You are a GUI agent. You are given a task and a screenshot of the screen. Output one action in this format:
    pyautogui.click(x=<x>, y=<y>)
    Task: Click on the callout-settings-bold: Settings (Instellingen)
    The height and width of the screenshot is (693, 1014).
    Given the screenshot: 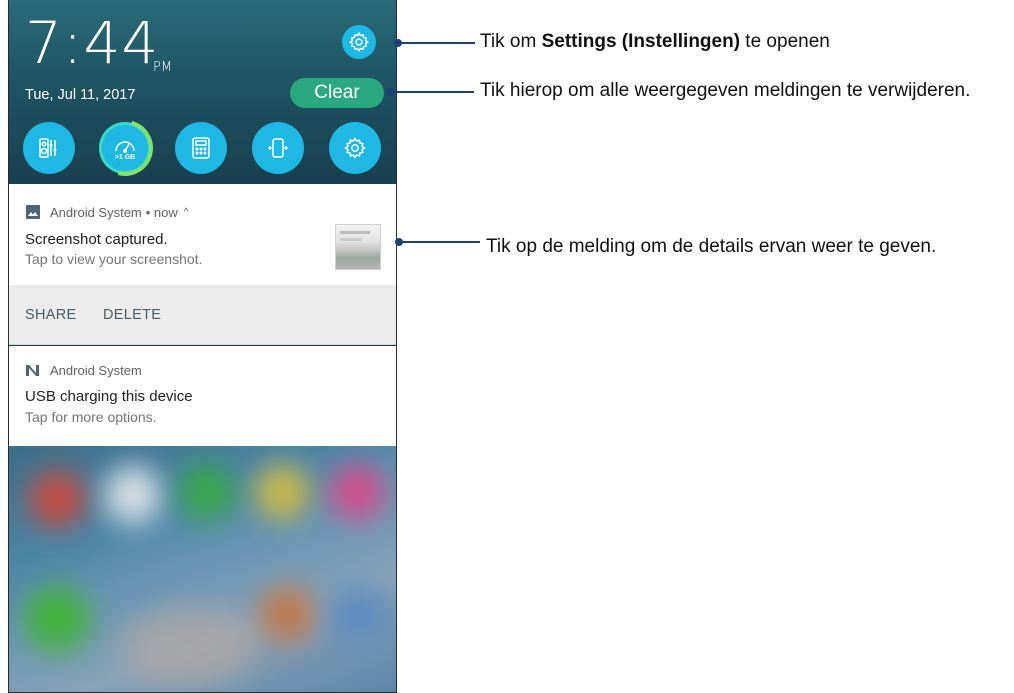 What is the action you would take?
    pyautogui.click(x=641, y=41)
    